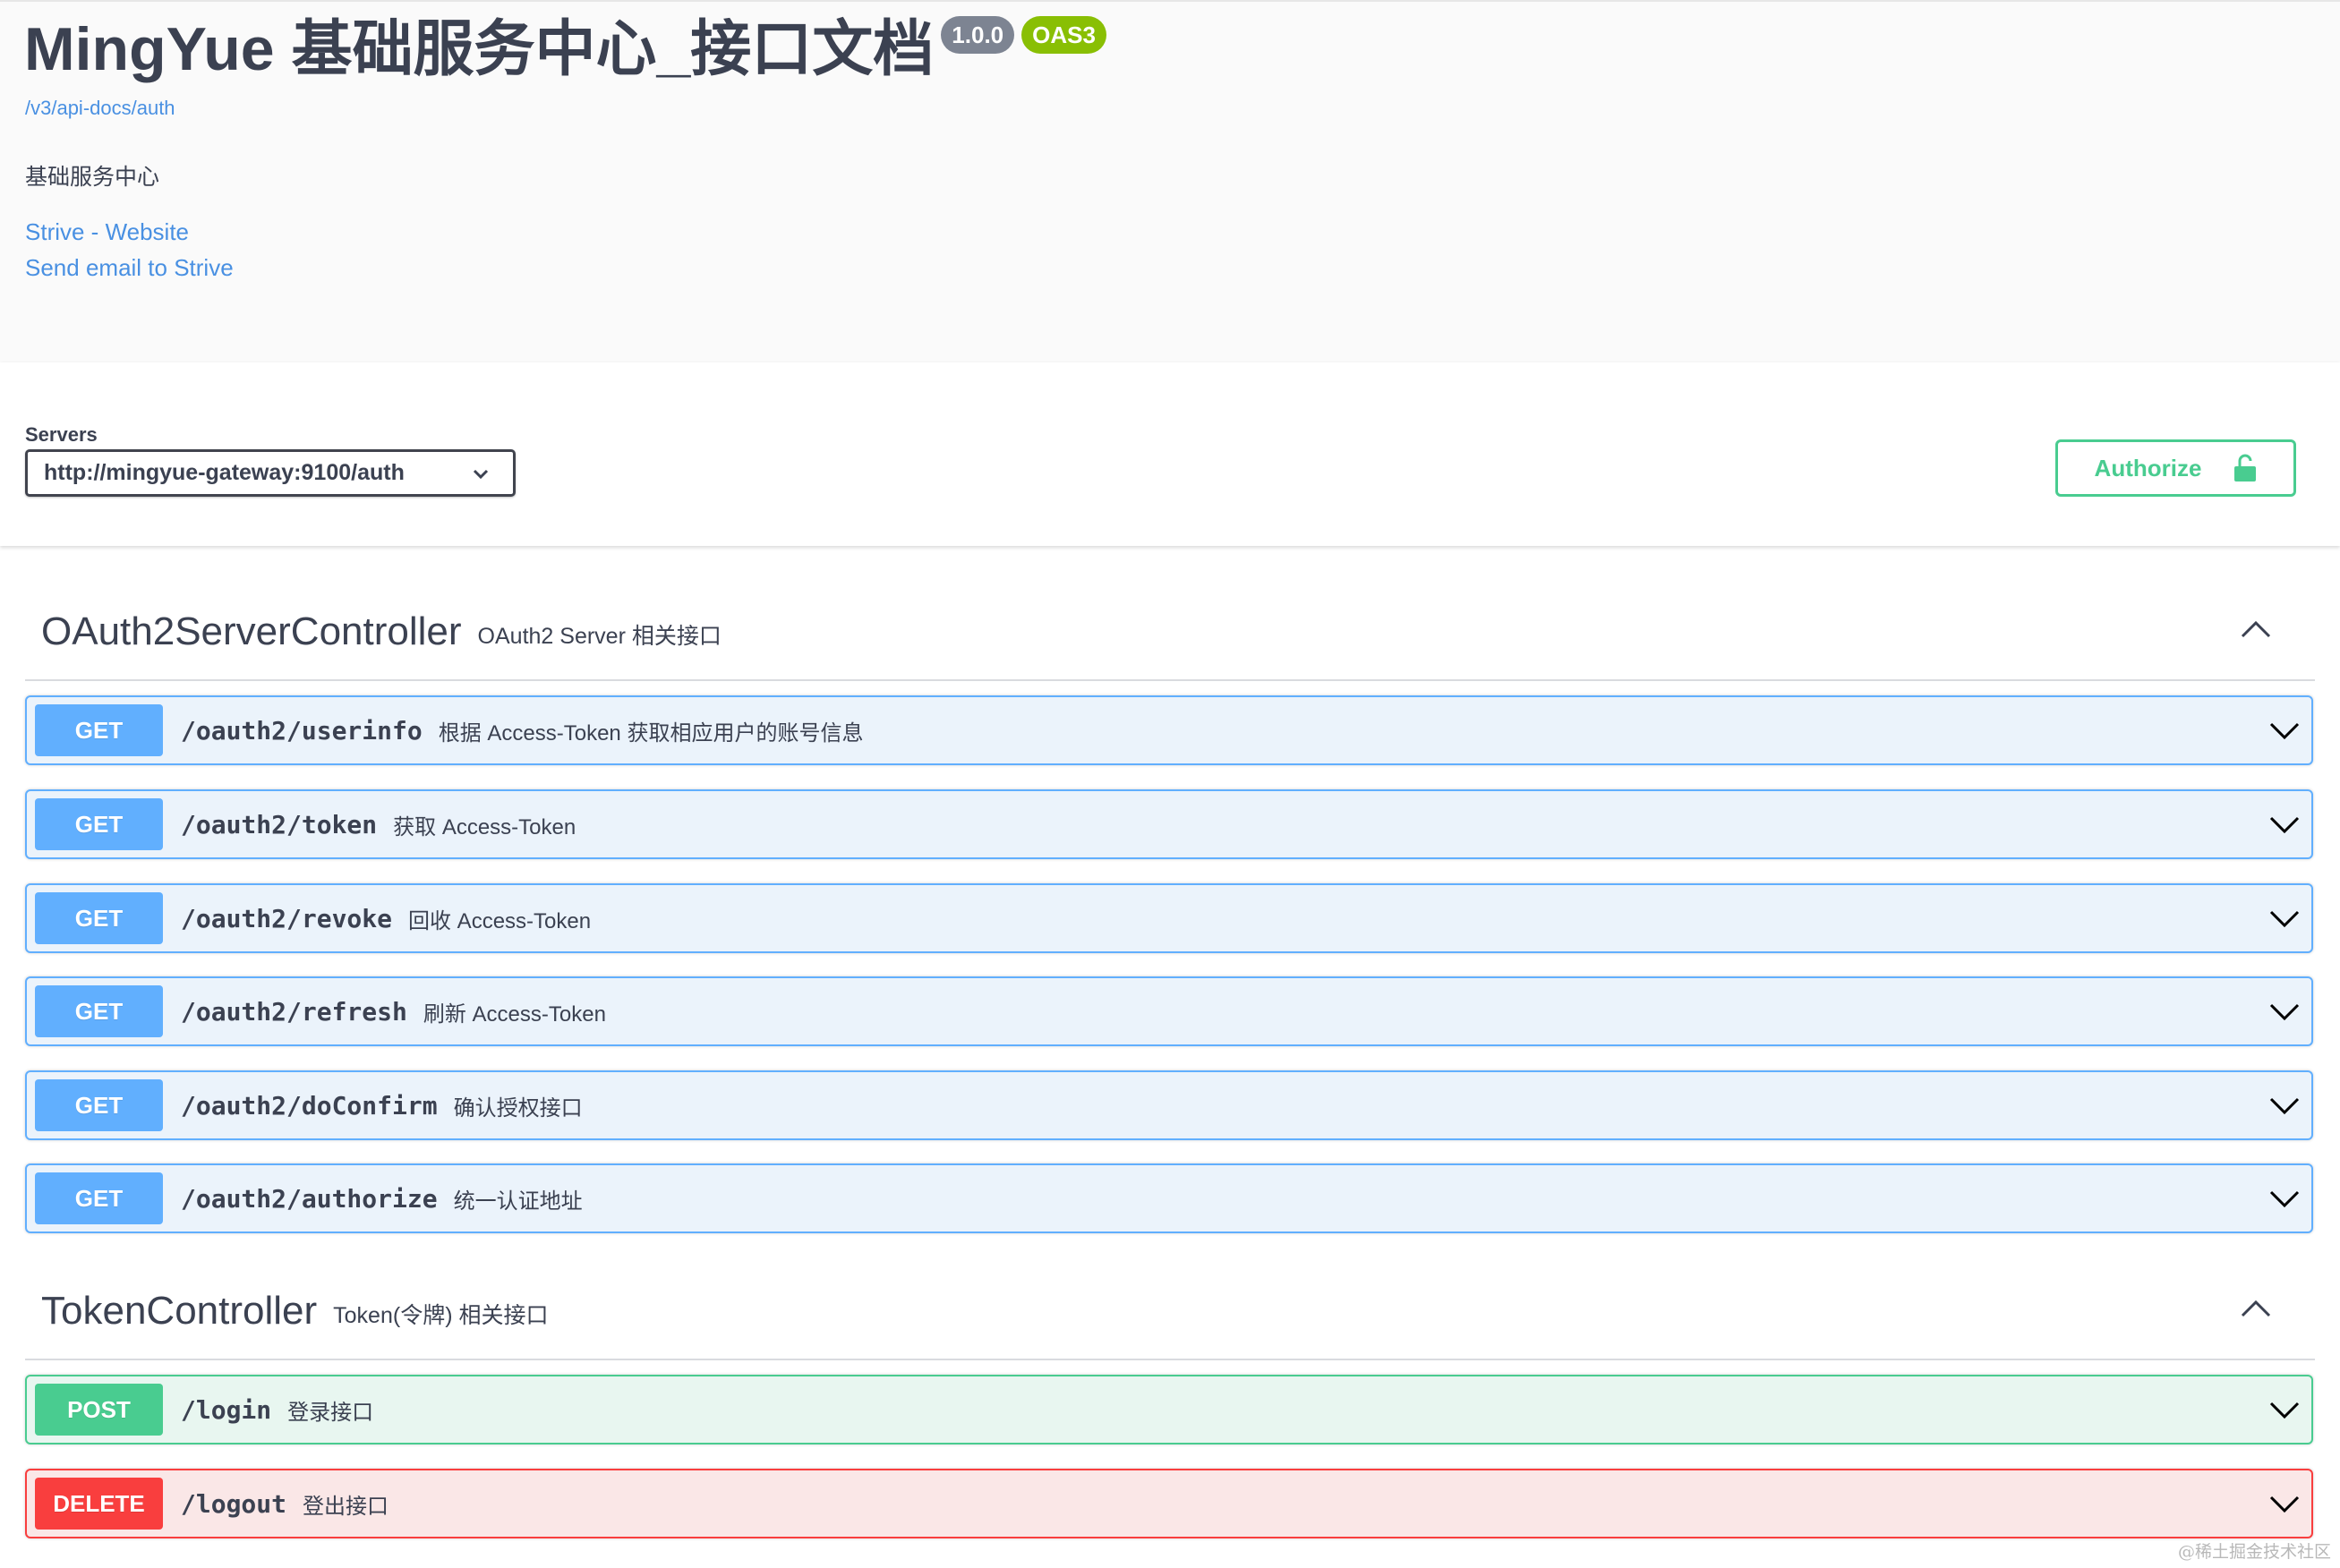  What do you see at coordinates (99, 1410) in the screenshot?
I see `method-badge: POST` at bounding box center [99, 1410].